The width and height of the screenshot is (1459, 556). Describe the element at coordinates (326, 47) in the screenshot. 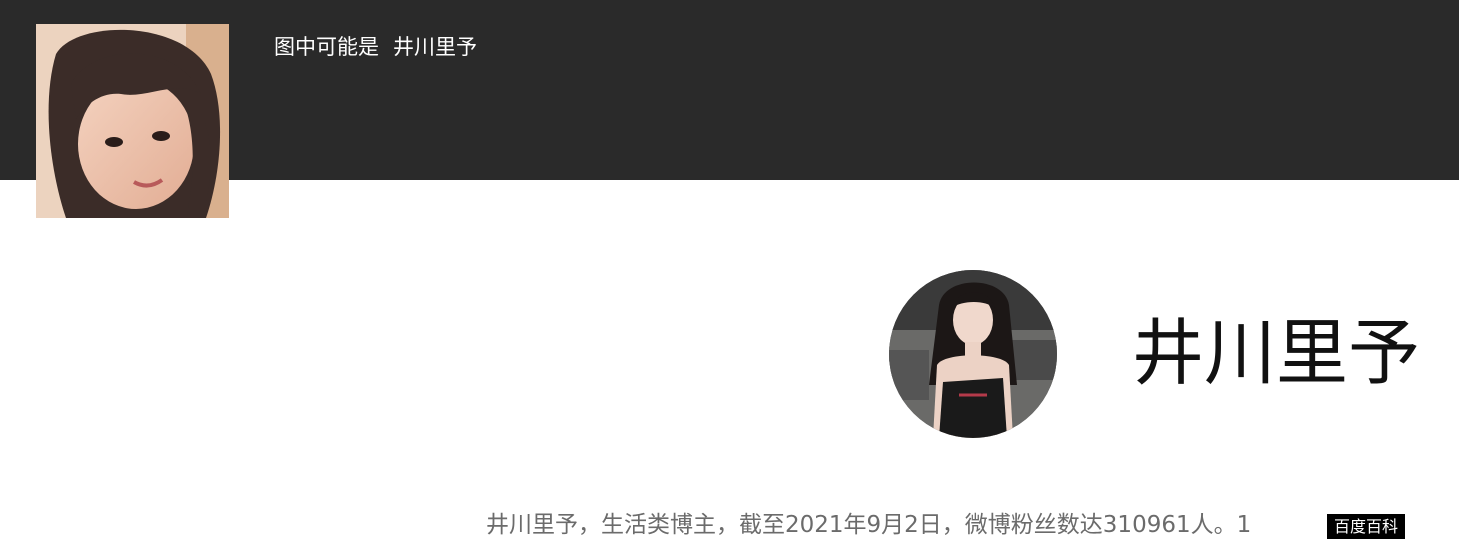

I see `possible-match-prefix: 图中可能是` at that location.